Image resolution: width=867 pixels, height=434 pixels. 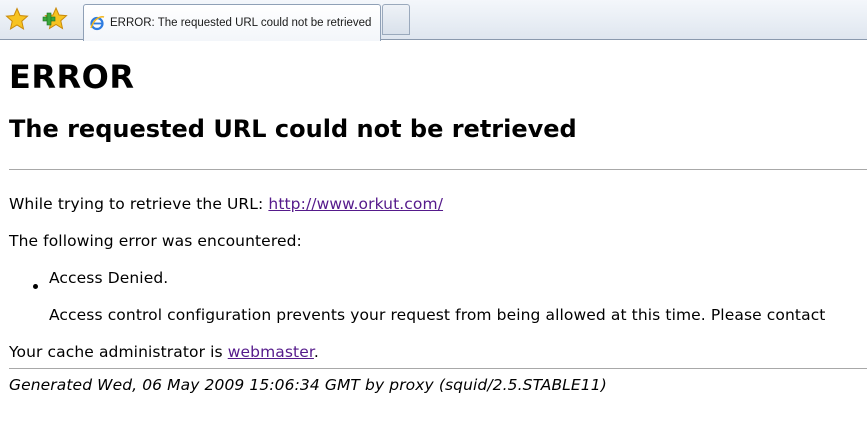 I want to click on footer-divider, so click(x=438, y=368).